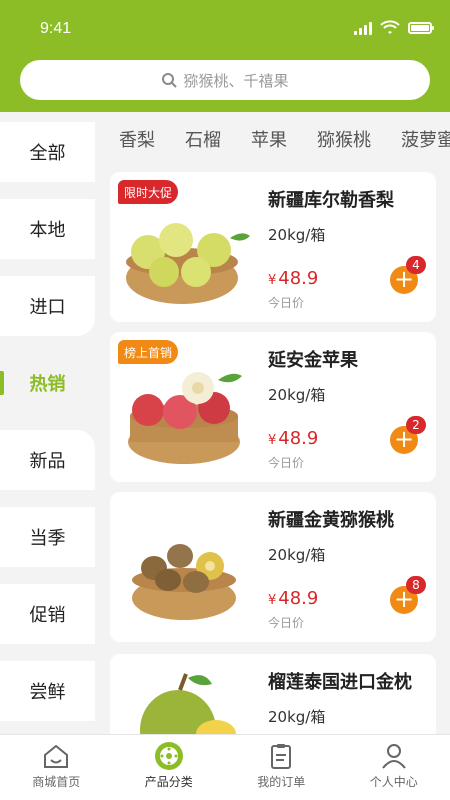 Image resolution: width=450 pixels, height=800 pixels. What do you see at coordinates (170, 80) in the screenshot?
I see `search-icon` at bounding box center [170, 80].